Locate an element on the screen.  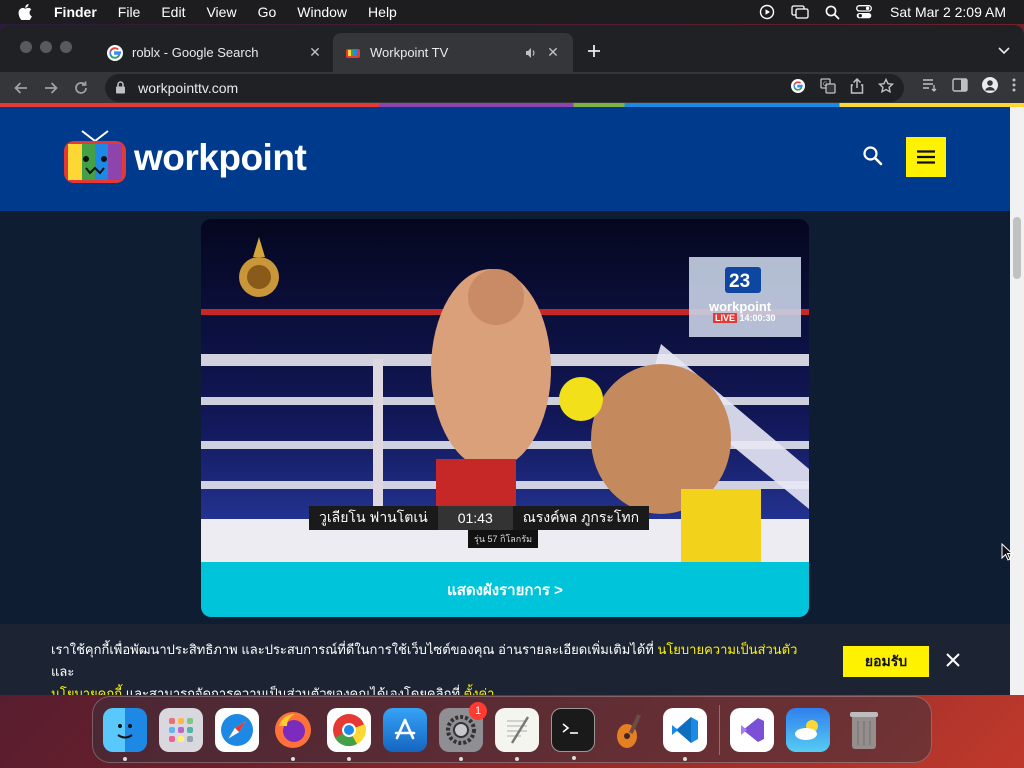
menu-window: Window is located at coordinates (322, 12).